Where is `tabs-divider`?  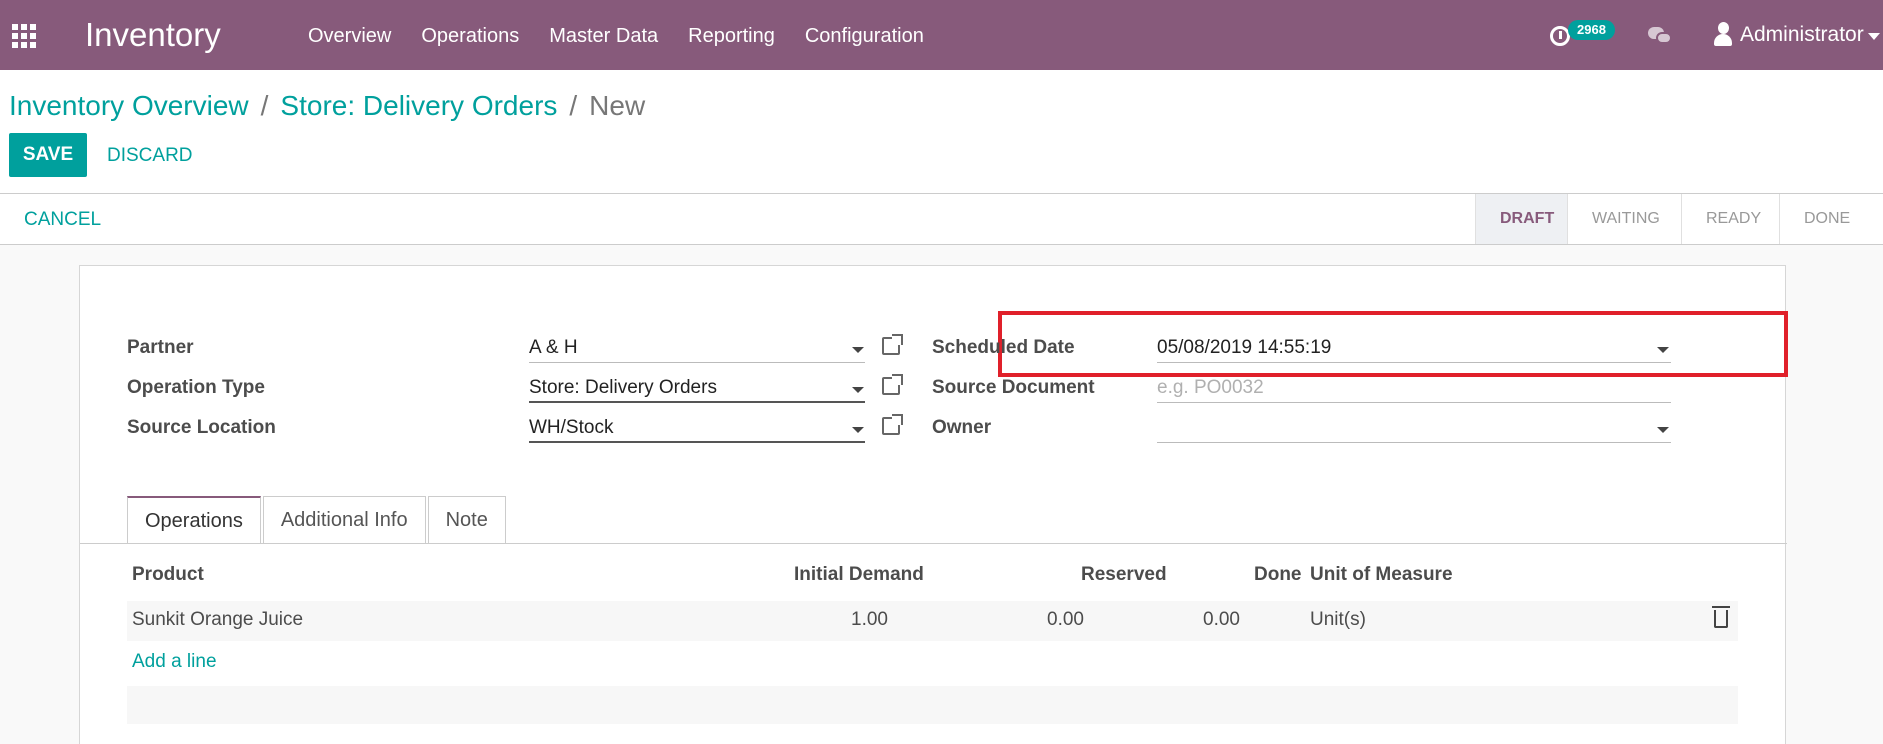 tabs-divider is located at coordinates (933, 543).